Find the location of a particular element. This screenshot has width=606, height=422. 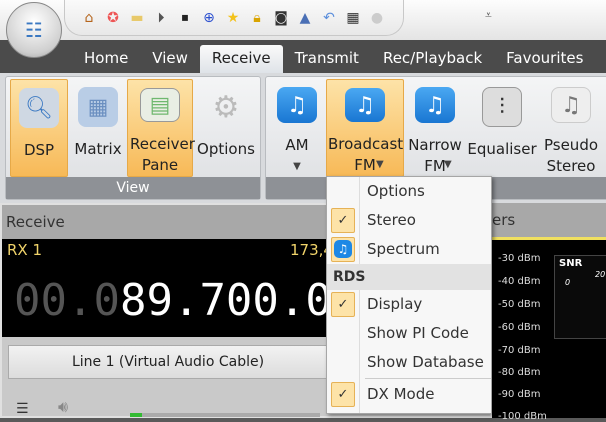

scale-label: -50 dBm is located at coordinates (519, 304).